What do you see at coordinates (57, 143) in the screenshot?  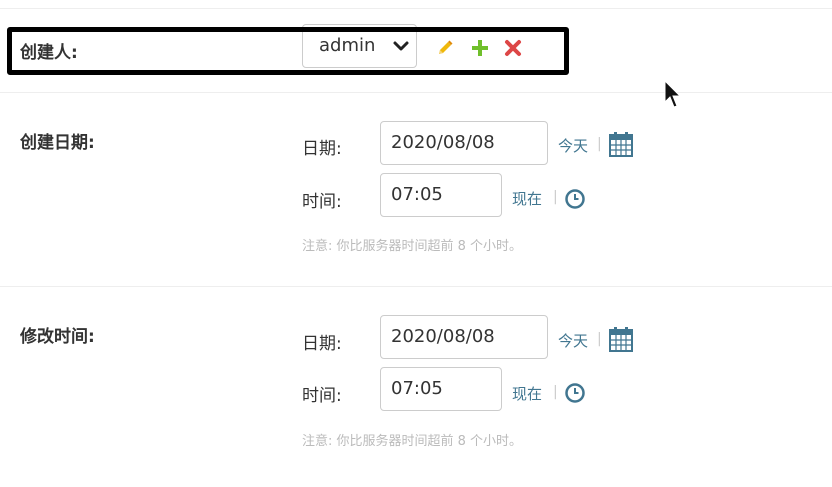 I see `created-date-label: 创建日期:` at bounding box center [57, 143].